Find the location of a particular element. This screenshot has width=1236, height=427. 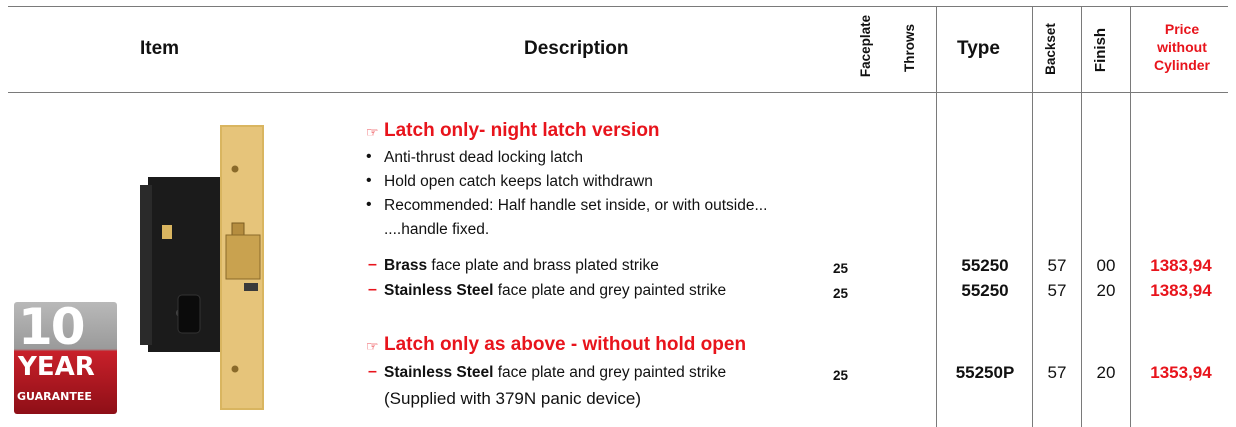

row3-material: Stainless Steel is located at coordinates (439, 372).